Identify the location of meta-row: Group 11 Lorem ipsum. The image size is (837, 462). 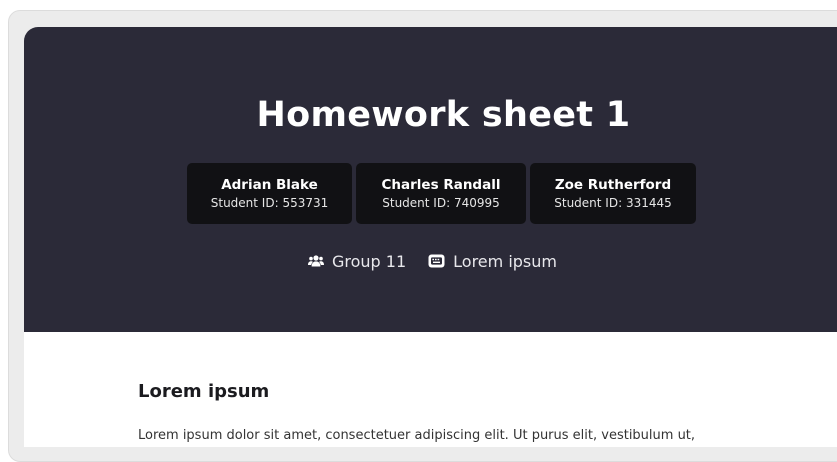
(432, 261).